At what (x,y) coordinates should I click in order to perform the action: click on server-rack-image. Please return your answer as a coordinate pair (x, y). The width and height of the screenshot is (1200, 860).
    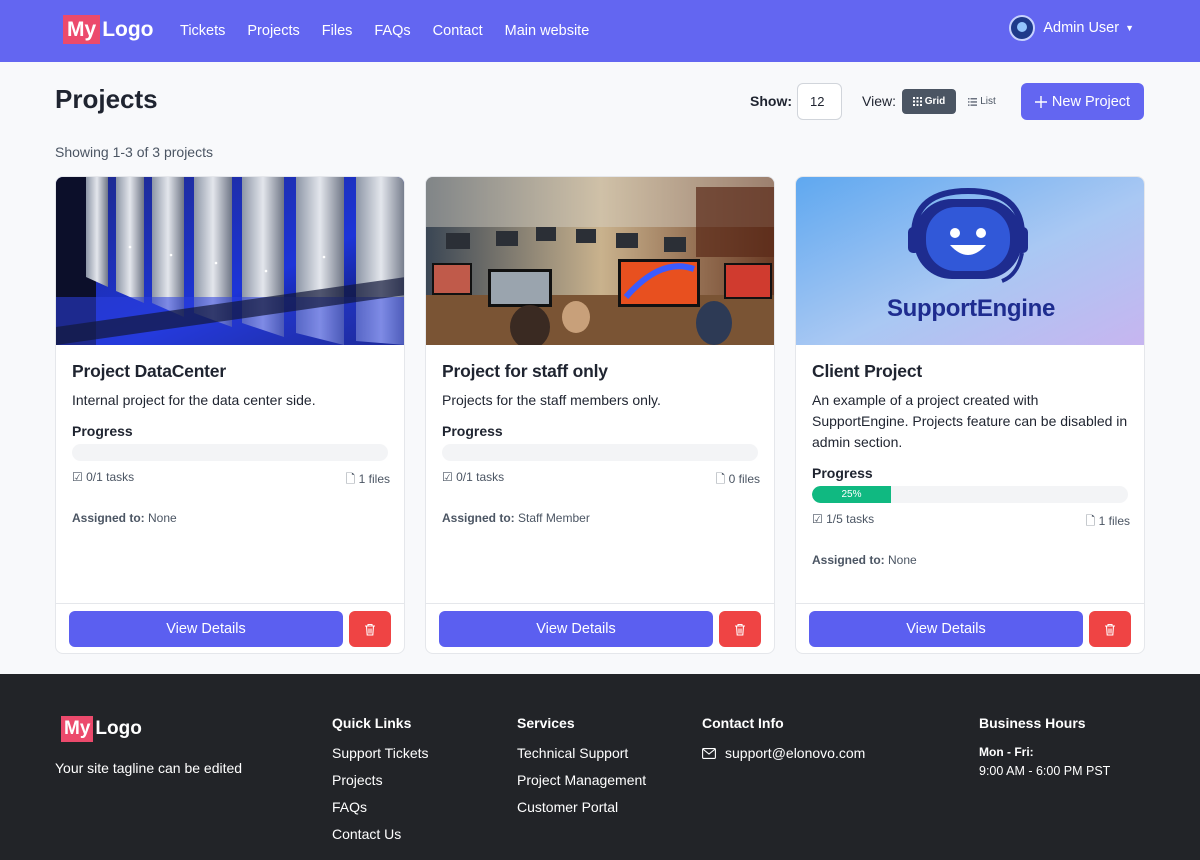
    Looking at the image, I should click on (230, 261).